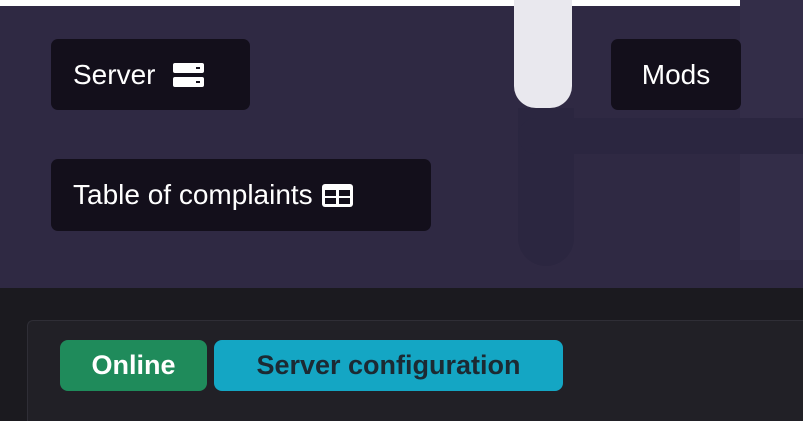 This screenshot has height=421, width=803. I want to click on table-of-complaints-button: Table of complaints, so click(241, 195).